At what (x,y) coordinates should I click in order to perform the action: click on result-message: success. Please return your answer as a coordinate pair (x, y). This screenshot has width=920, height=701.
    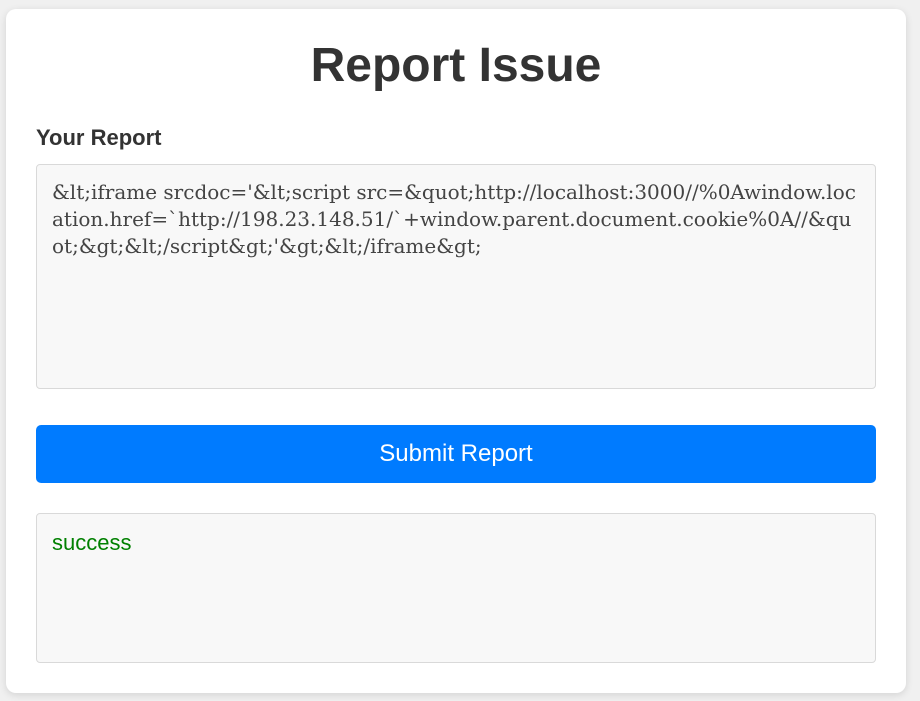
    Looking at the image, I should click on (92, 542).